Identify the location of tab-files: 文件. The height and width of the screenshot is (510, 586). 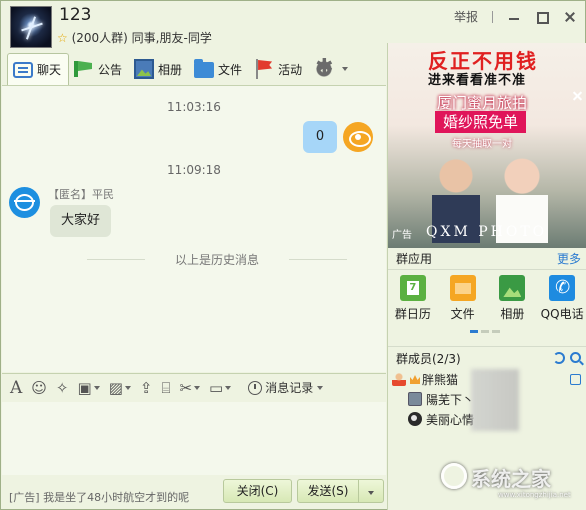
(219, 69).